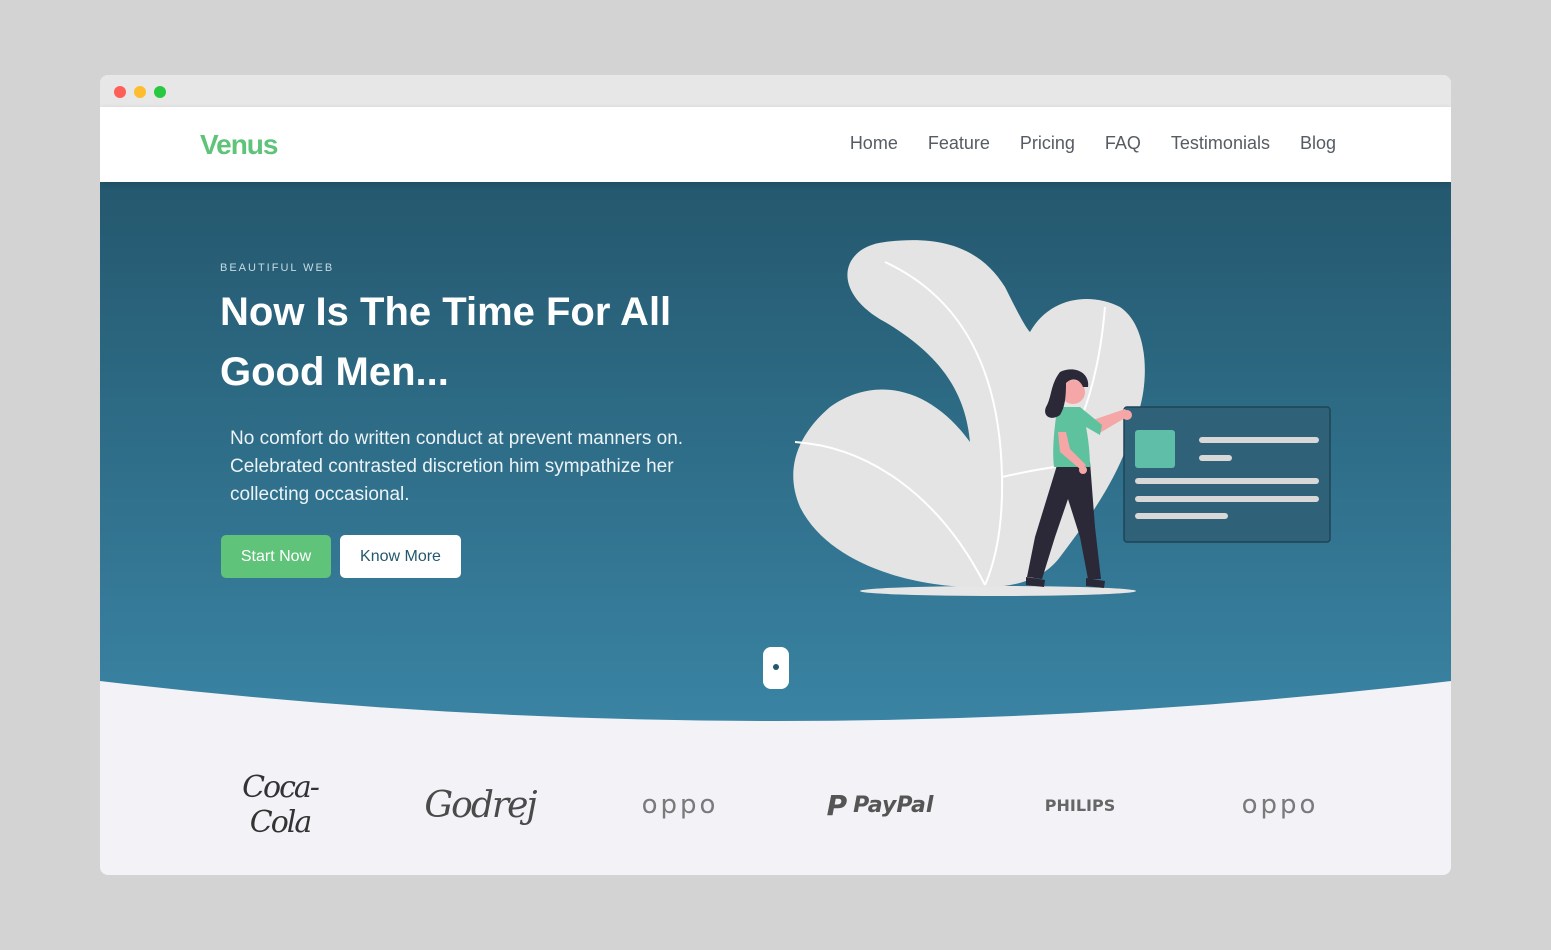 The image size is (1551, 950). I want to click on nav-link-testimonials: Testimonials, so click(1220, 143).